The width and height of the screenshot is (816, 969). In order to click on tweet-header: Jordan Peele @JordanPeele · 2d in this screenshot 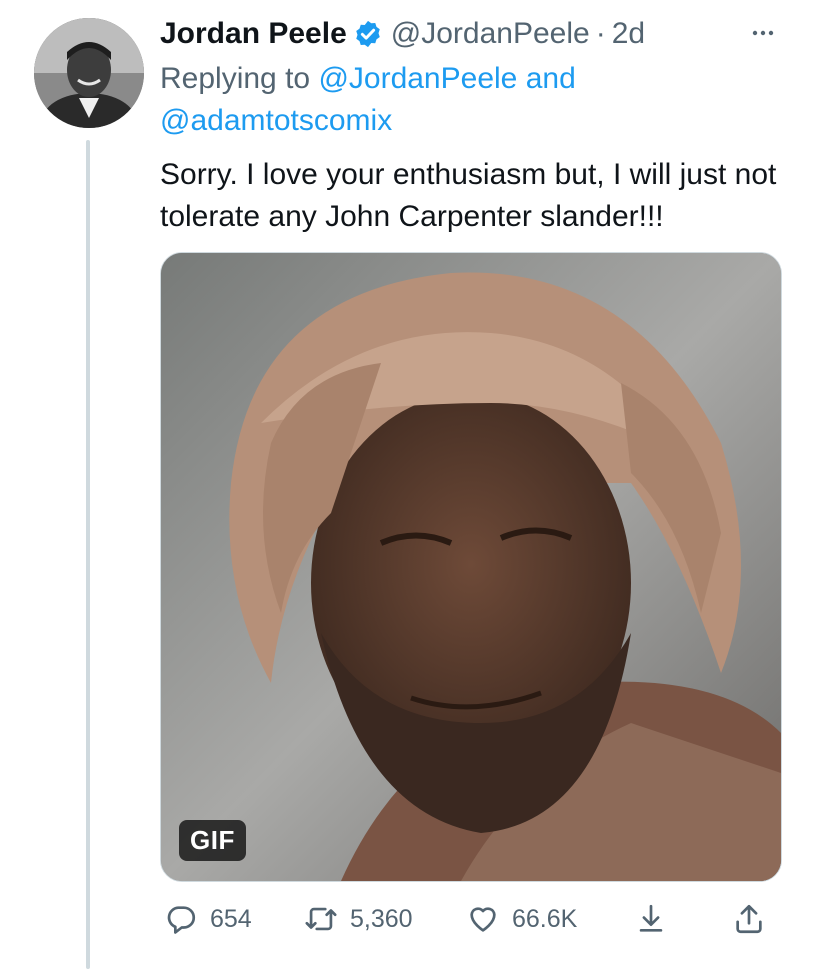, I will do `click(471, 34)`.